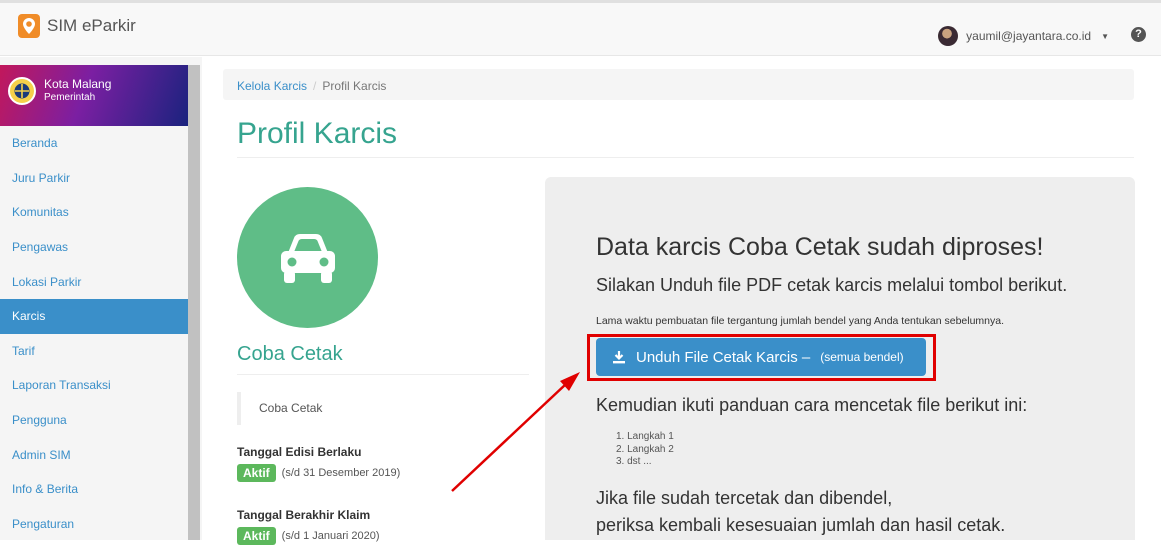  What do you see at coordinates (299, 452) in the screenshot?
I see `edition-date-label: Tanggal Edisi Berlaku` at bounding box center [299, 452].